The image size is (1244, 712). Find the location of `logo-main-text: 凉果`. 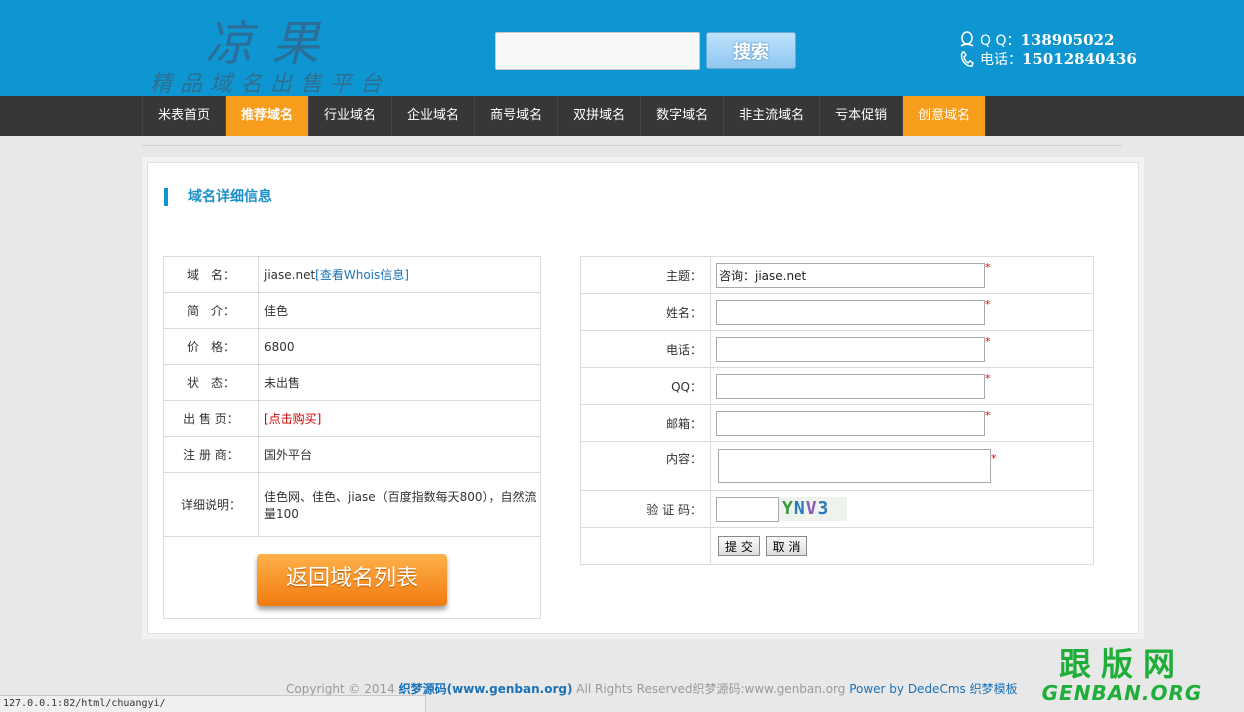

logo-main-text: 凉果 is located at coordinates (271, 44).